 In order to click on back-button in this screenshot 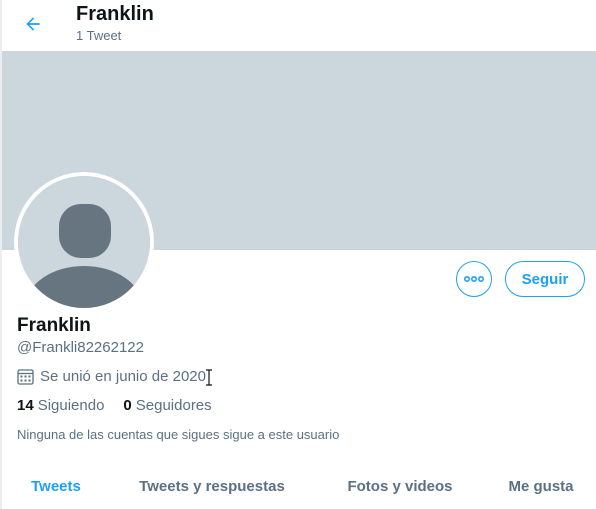, I will do `click(33, 24)`.